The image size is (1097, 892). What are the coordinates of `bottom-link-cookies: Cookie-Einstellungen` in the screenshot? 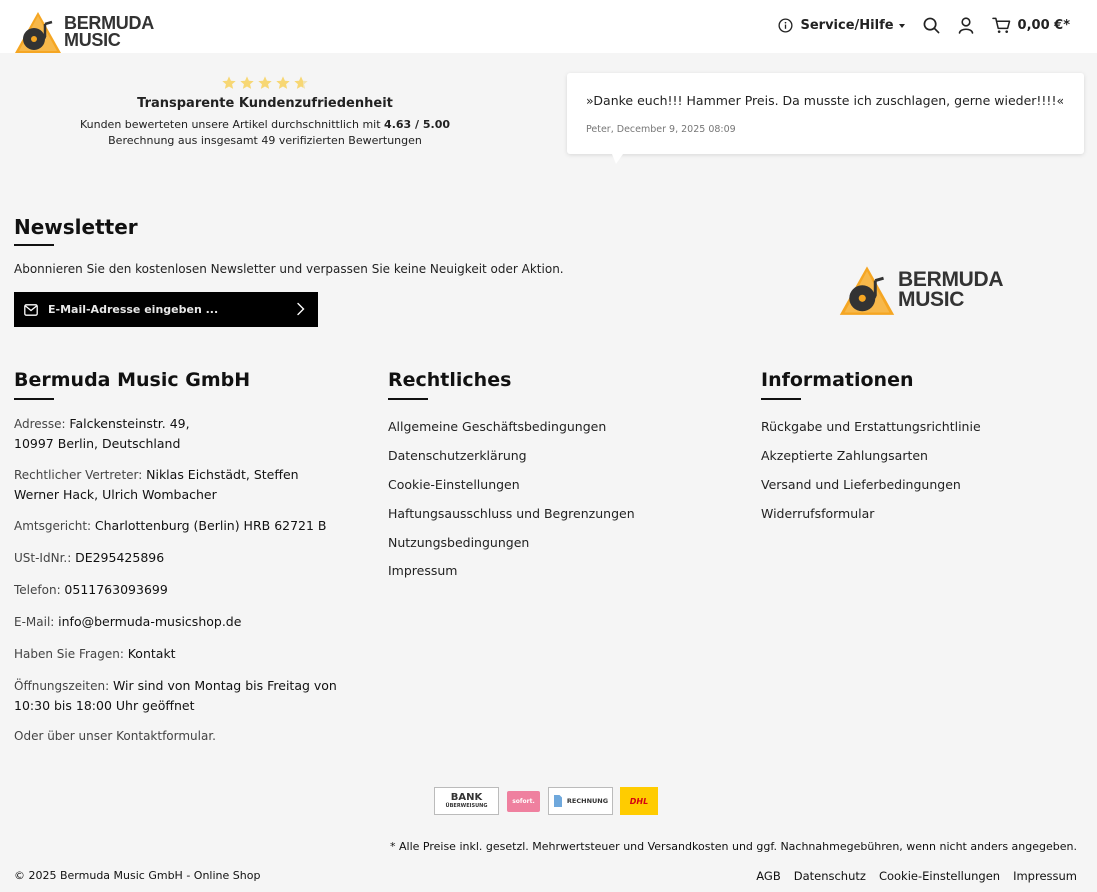 It's located at (939, 876).